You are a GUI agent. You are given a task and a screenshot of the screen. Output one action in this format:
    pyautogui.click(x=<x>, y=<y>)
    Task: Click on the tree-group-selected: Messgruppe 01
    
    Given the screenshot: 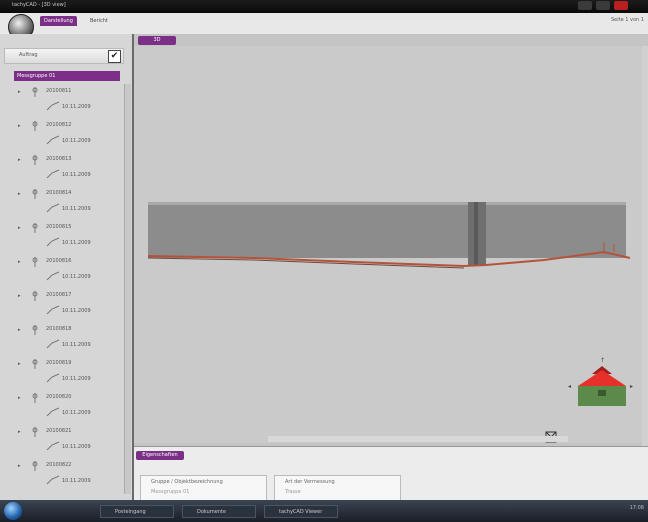 What is the action you would take?
    pyautogui.click(x=67, y=76)
    